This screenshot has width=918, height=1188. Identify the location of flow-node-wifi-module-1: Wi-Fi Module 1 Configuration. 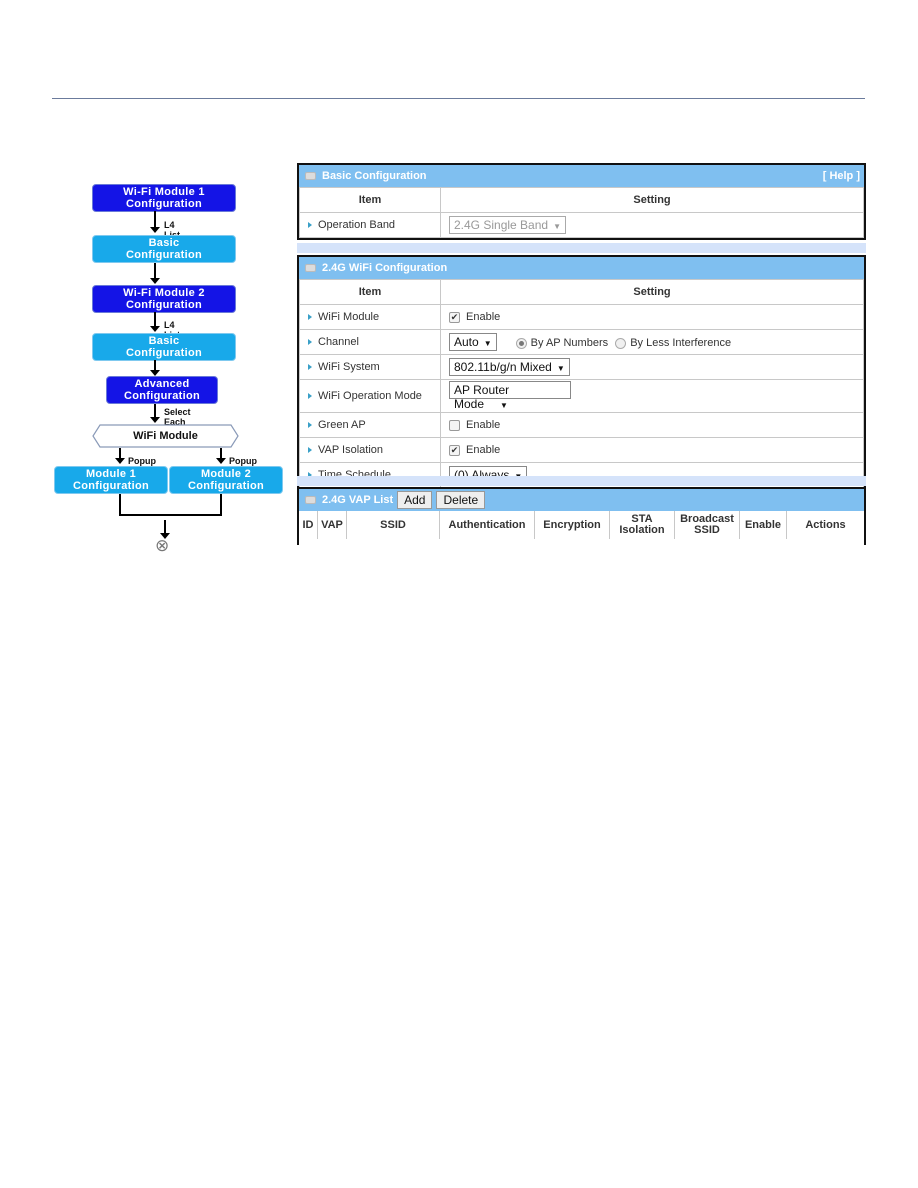
(164, 198).